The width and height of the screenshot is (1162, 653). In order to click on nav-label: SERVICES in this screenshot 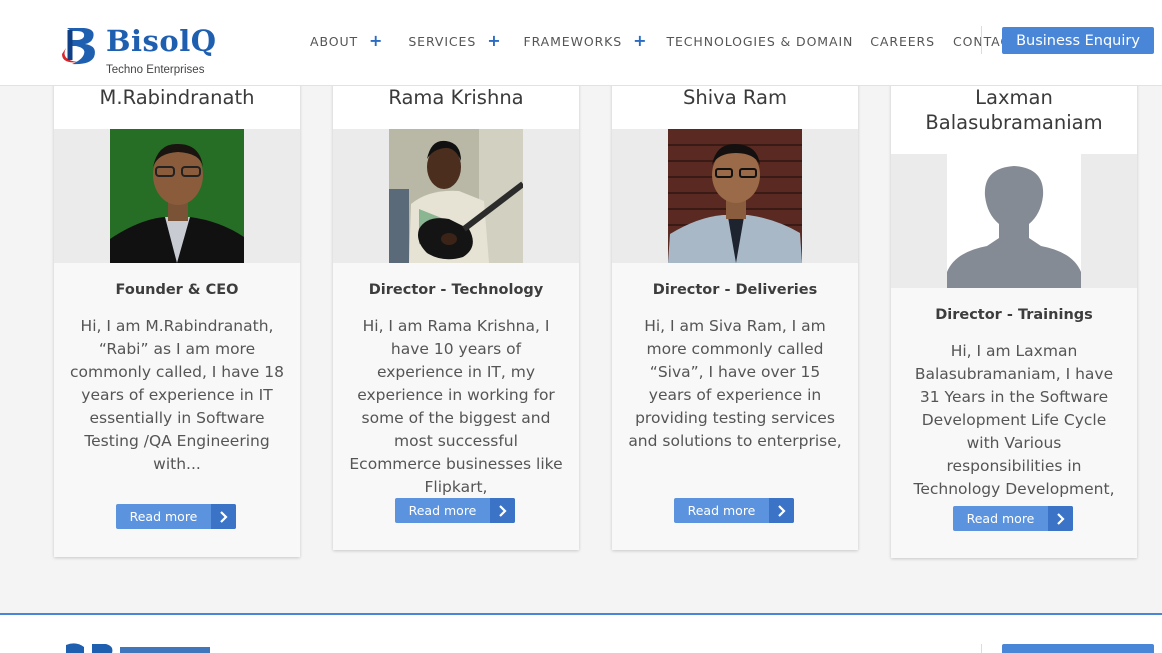, I will do `click(442, 41)`.